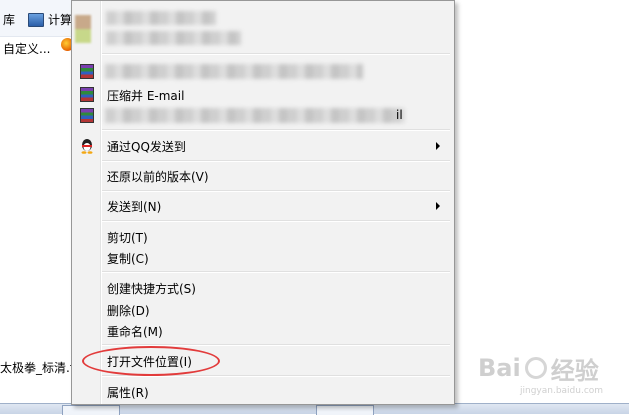  Describe the element at coordinates (263, 206) in the screenshot. I see `menu-item-send-to: 发送到(N)` at that location.